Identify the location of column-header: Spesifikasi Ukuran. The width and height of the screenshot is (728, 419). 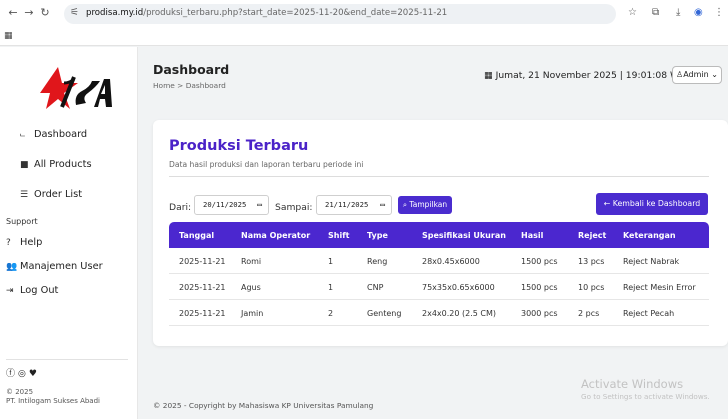
(464, 235).